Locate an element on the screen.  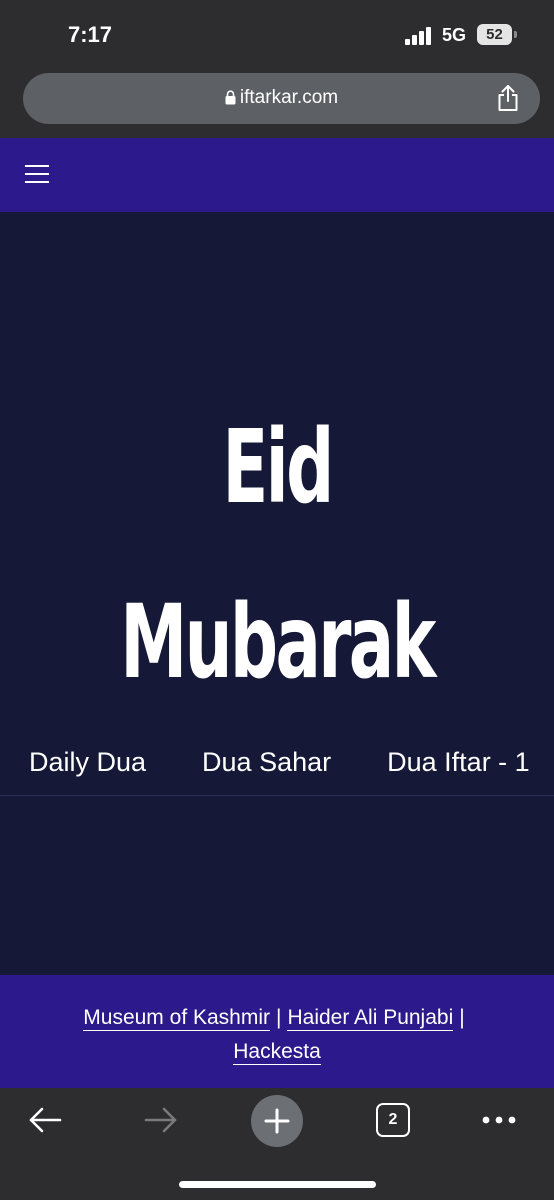
home-indicator is located at coordinates (277, 1184).